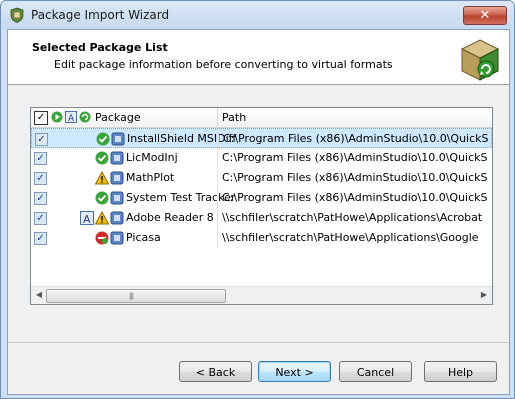 This screenshot has width=515, height=399. What do you see at coordinates (215, 371) in the screenshot?
I see `back-button: < Back` at bounding box center [215, 371].